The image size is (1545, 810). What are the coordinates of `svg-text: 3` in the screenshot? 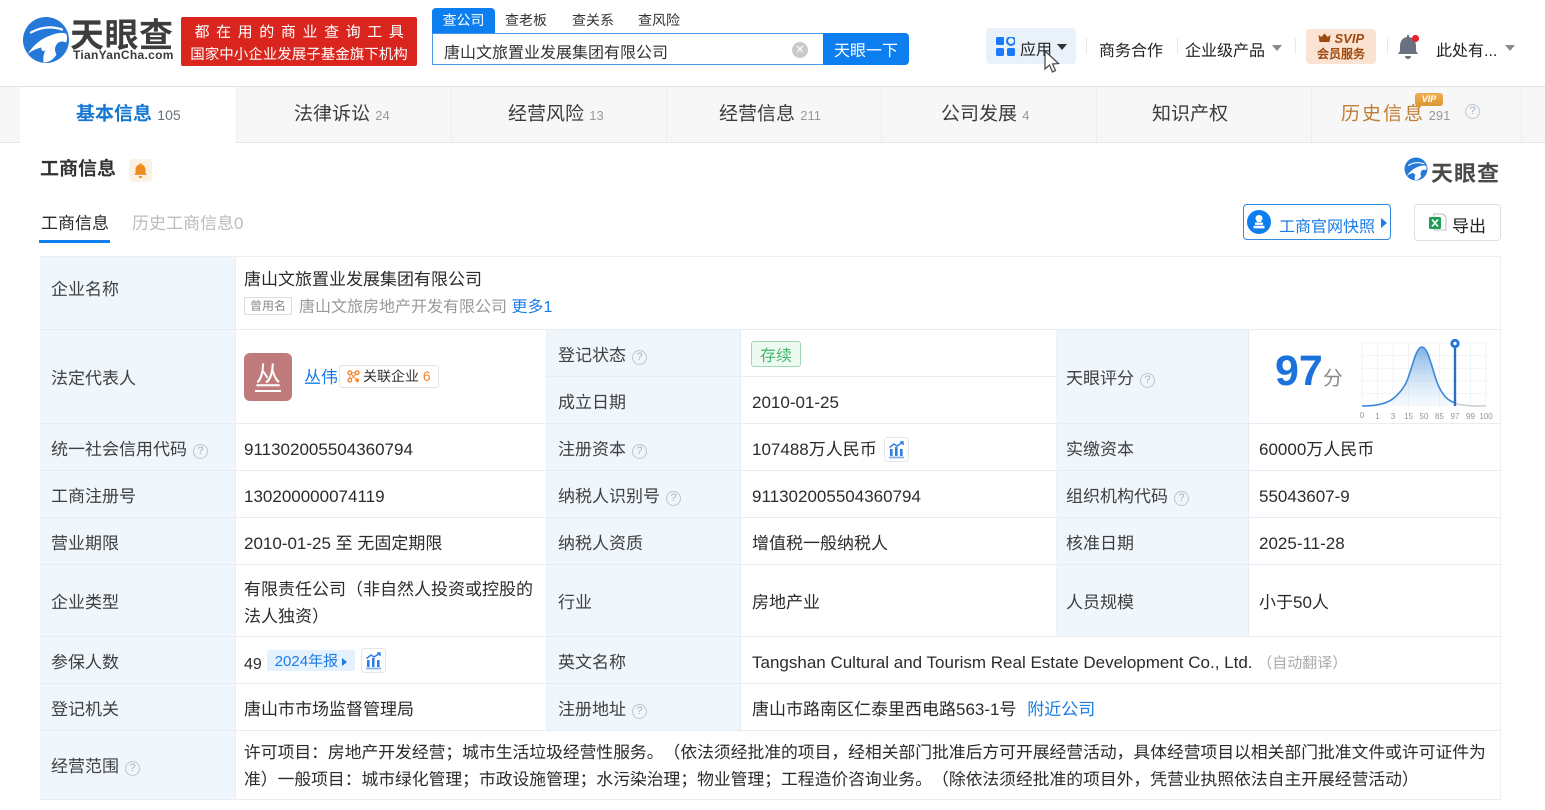 It's located at (1393, 416).